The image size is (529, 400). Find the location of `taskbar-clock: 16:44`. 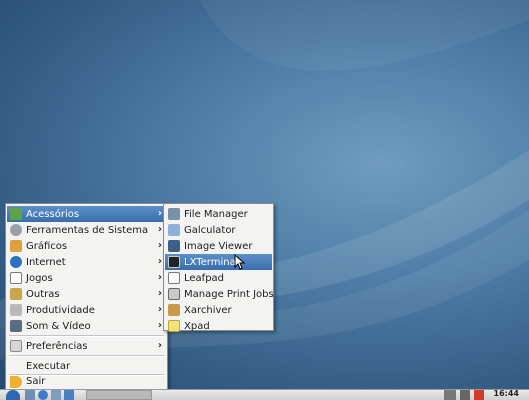

taskbar-clock: 16:44 is located at coordinates (506, 393).